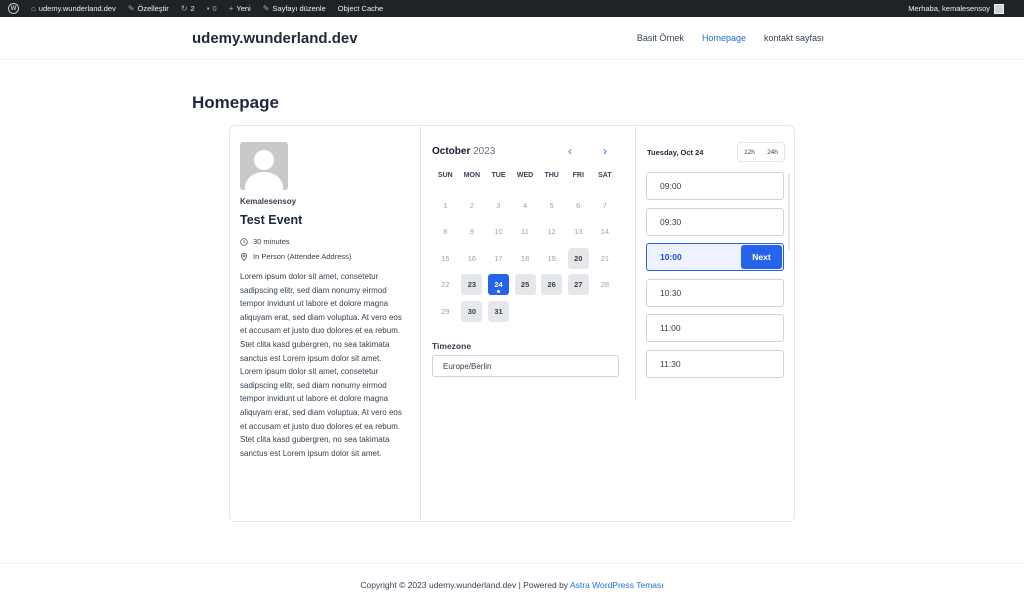 The width and height of the screenshot is (1024, 606). Describe the element at coordinates (578, 258) in the screenshot. I see `calendar-day: 20` at that location.